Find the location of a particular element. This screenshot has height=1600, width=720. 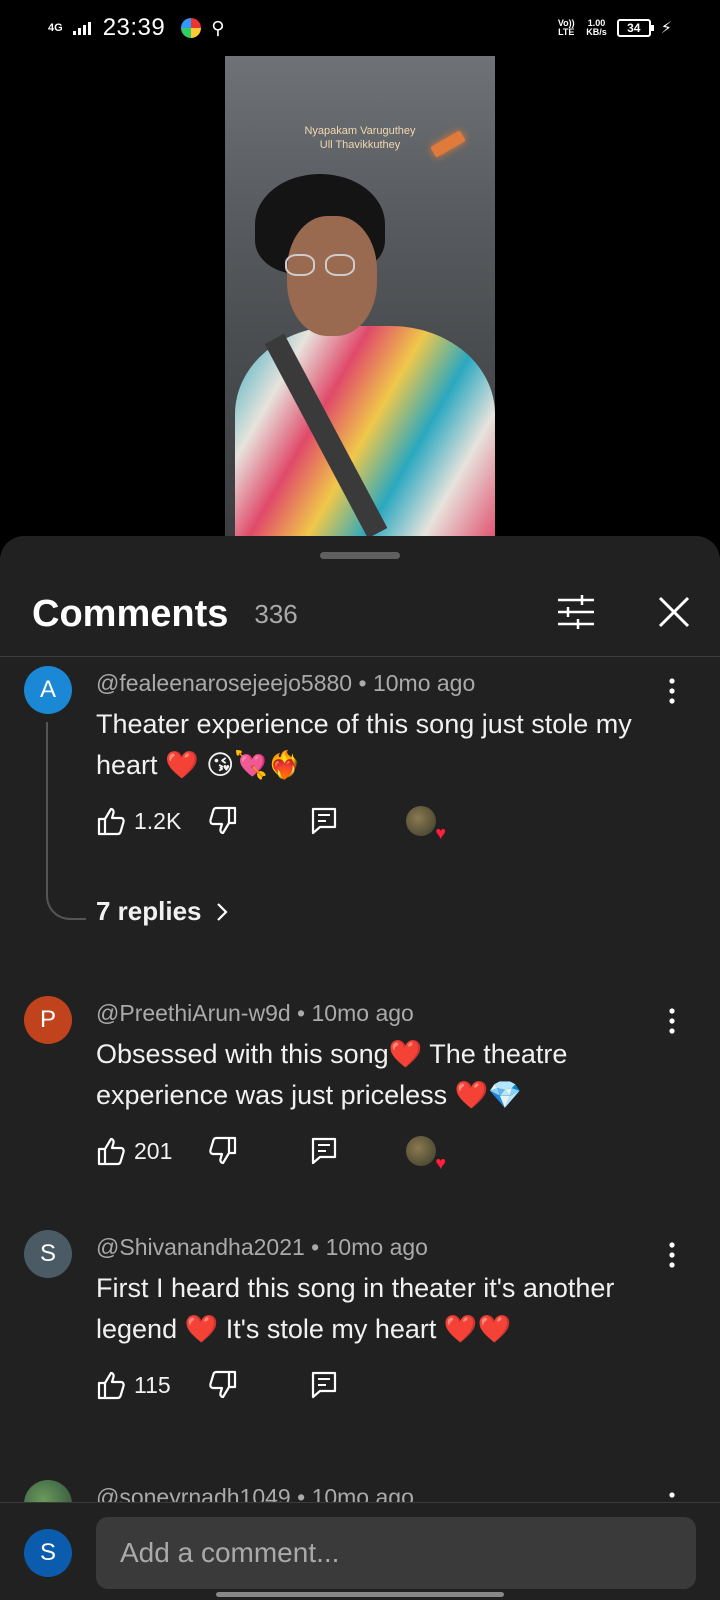

comment-actions: 115 is located at coordinates (356, 1390).